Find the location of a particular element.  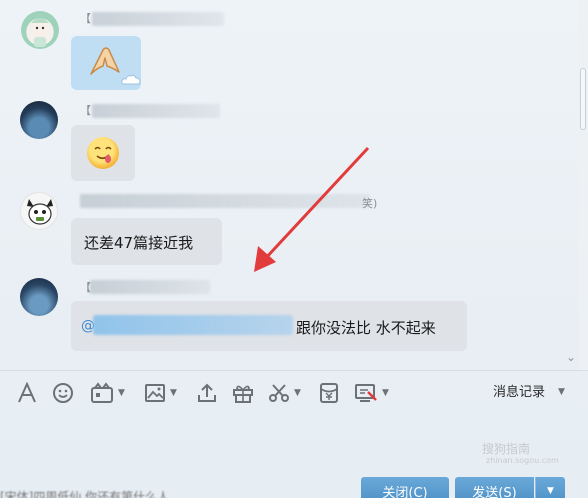

send-options-button: ▼ is located at coordinates (550, 487).